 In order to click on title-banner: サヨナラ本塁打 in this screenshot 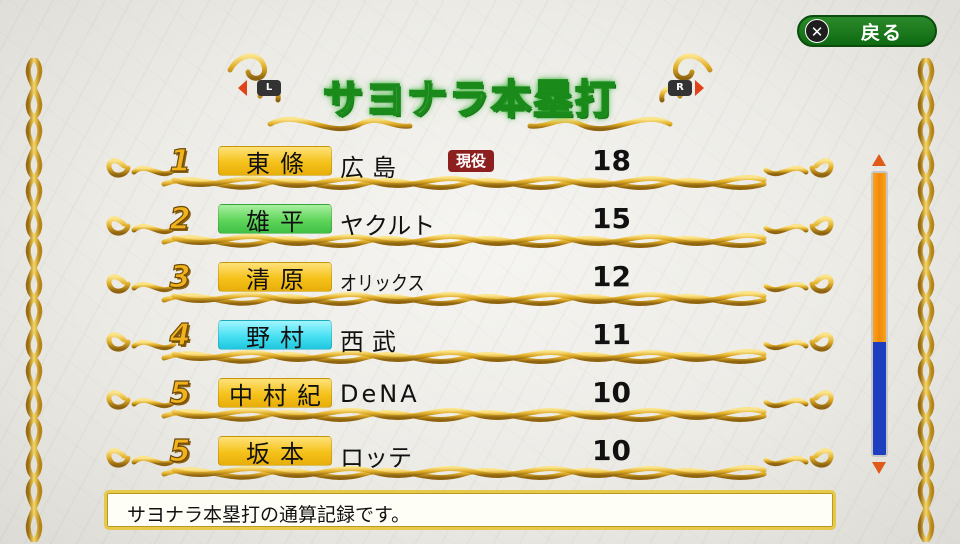, I will do `click(470, 96)`.